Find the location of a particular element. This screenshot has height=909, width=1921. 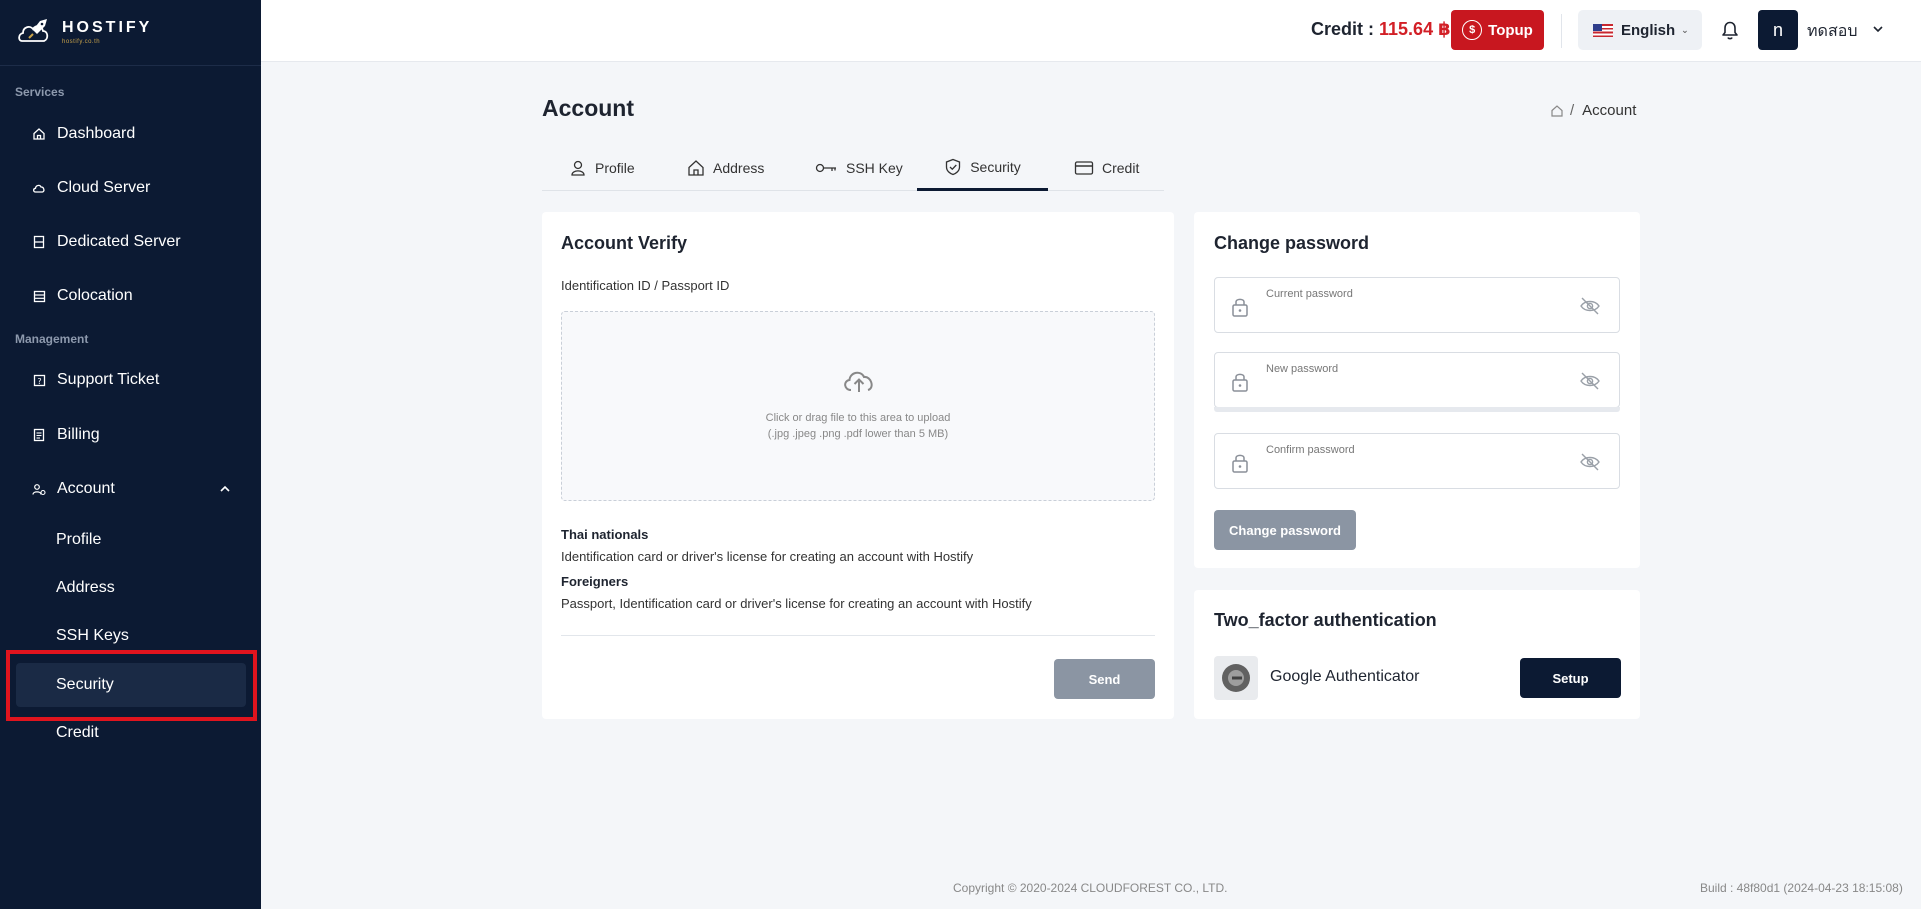

rocket-logo-icon is located at coordinates (33, 30).